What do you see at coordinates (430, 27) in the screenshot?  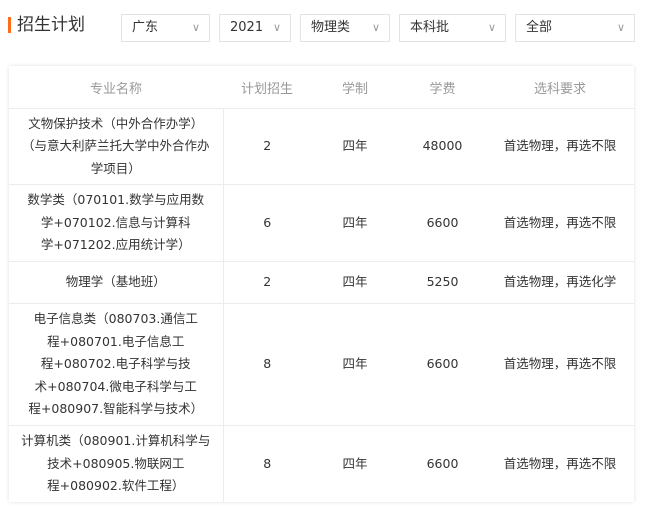 I see `batch-select-value: 本科批` at bounding box center [430, 27].